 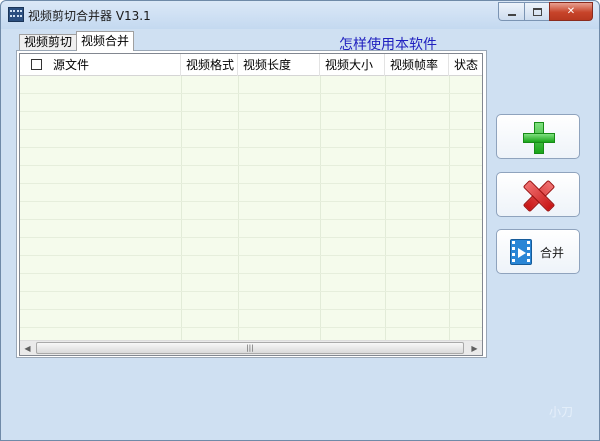 I want to click on column-header-length: 视频长度, so click(x=279, y=65).